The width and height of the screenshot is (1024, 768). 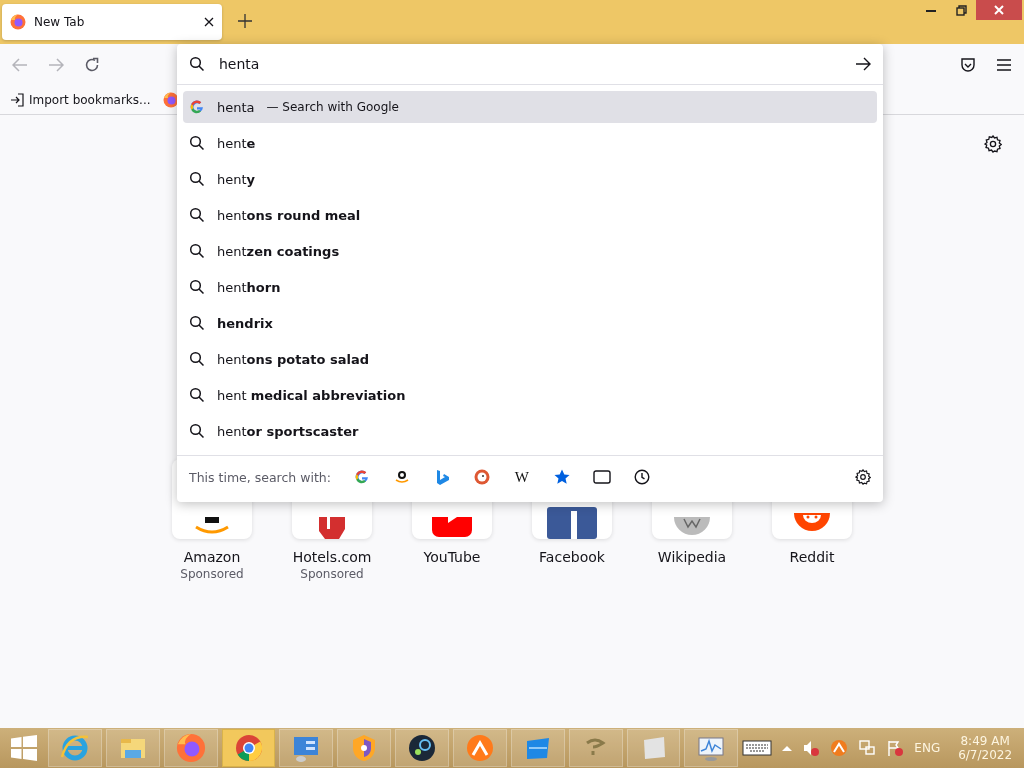 I want to click on suggestion-text: hentzen coatings, so click(x=278, y=251).